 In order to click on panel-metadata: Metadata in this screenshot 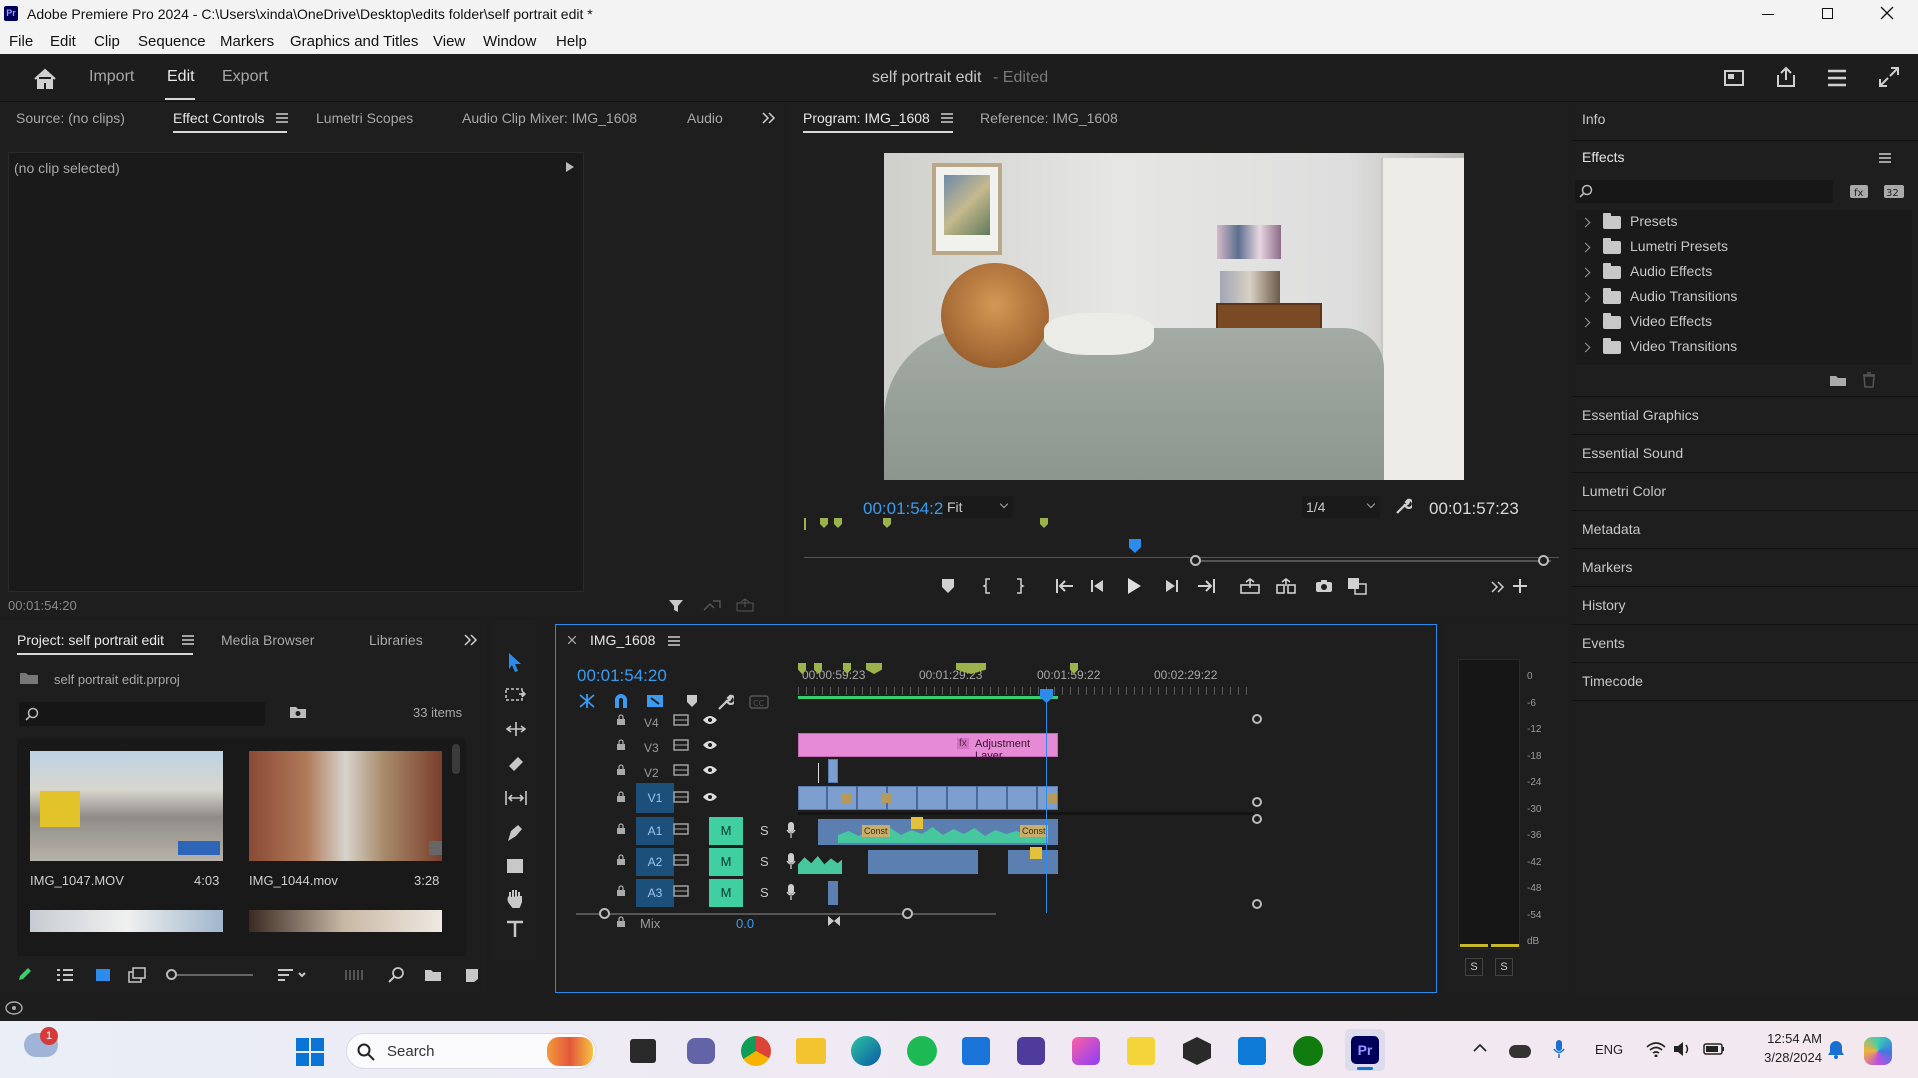, I will do `click(1611, 529)`.